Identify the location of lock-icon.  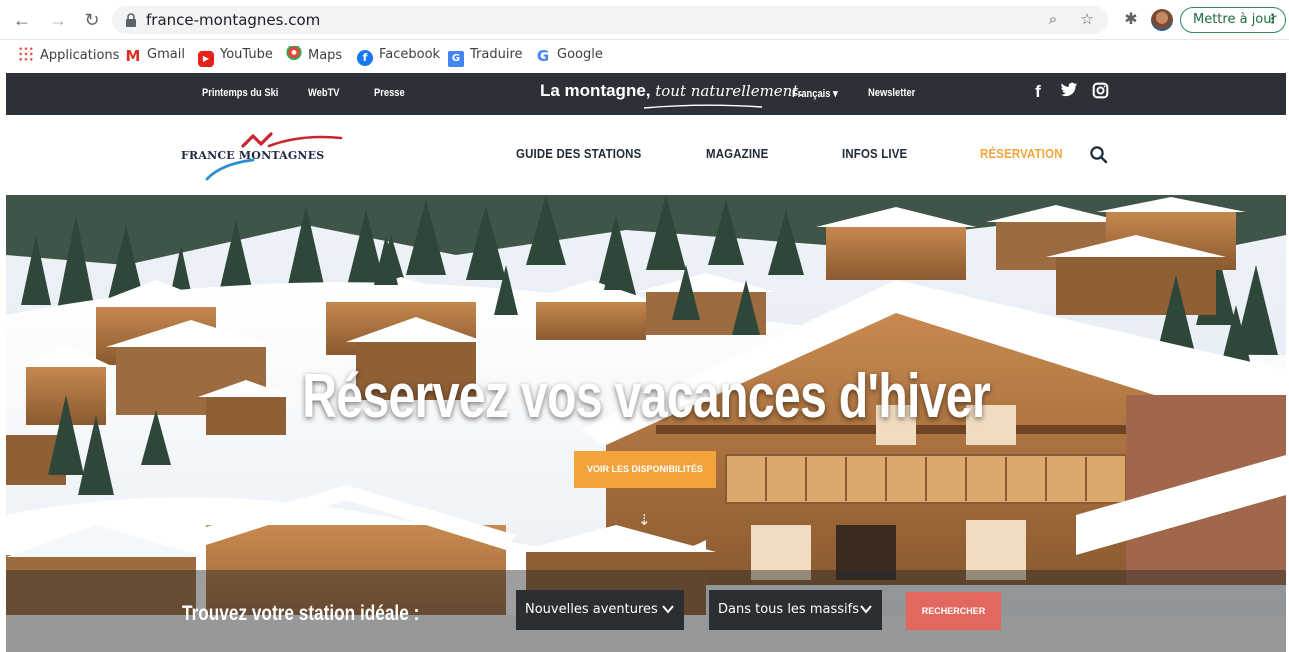
(131, 20).